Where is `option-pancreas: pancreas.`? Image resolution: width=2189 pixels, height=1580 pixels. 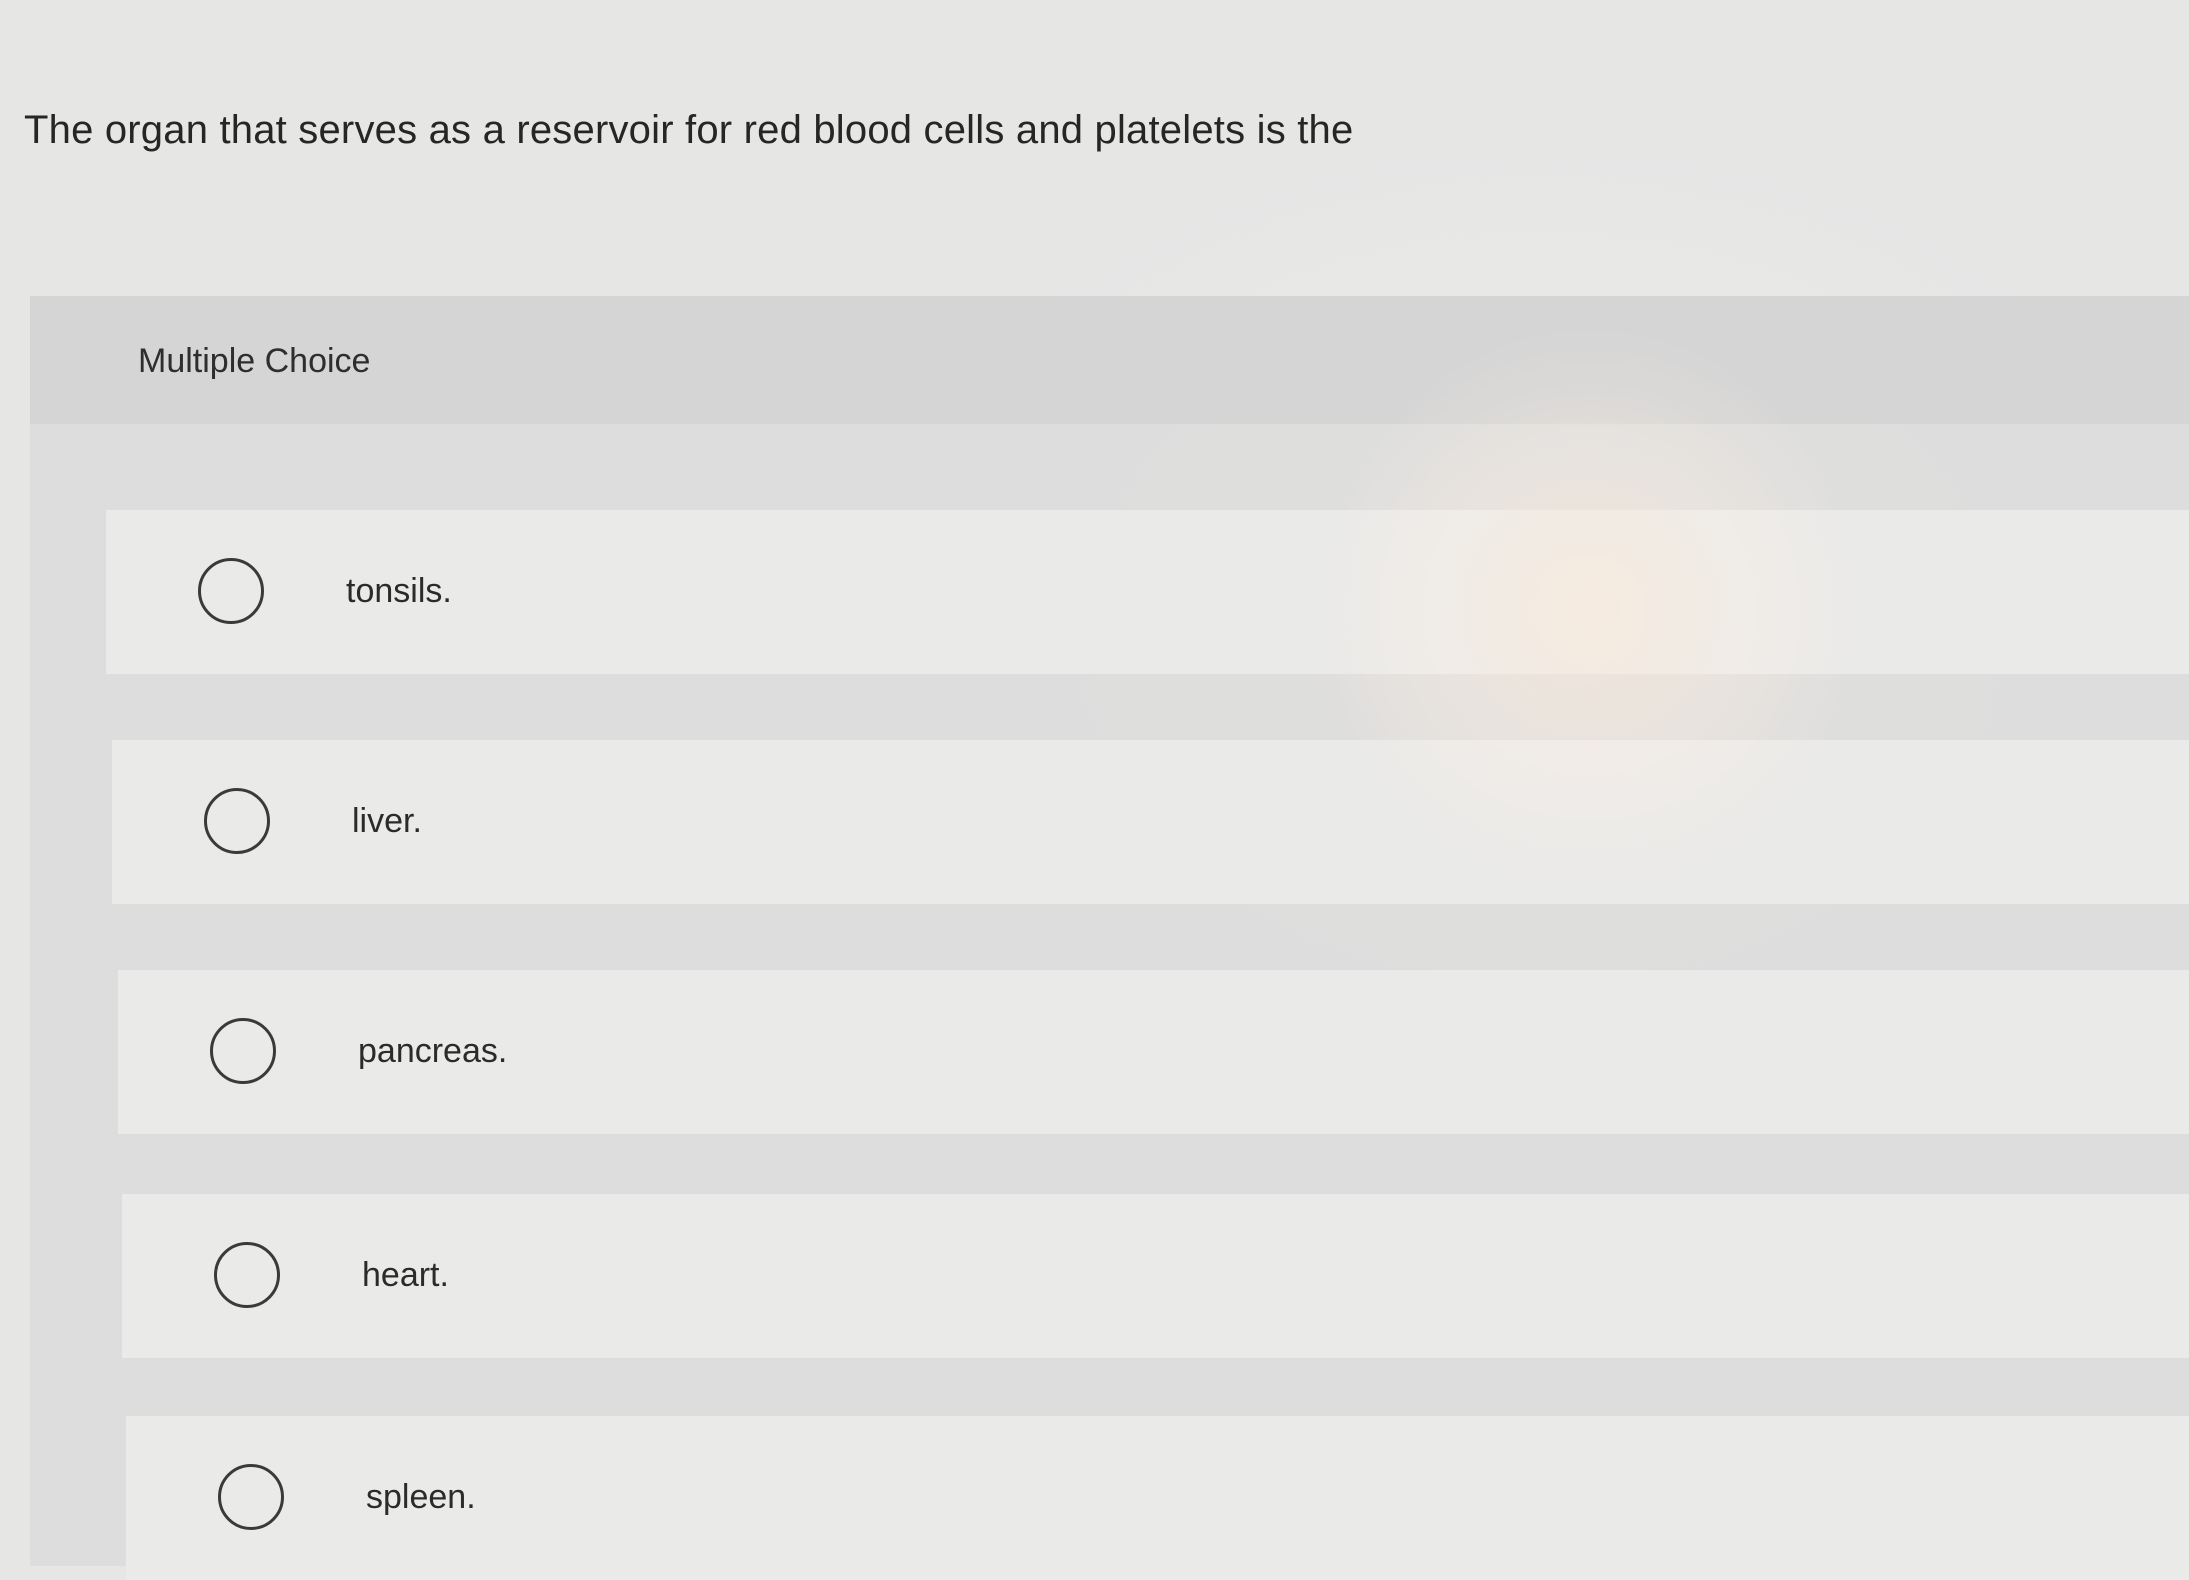 option-pancreas: pancreas. is located at coordinates (1153, 1052).